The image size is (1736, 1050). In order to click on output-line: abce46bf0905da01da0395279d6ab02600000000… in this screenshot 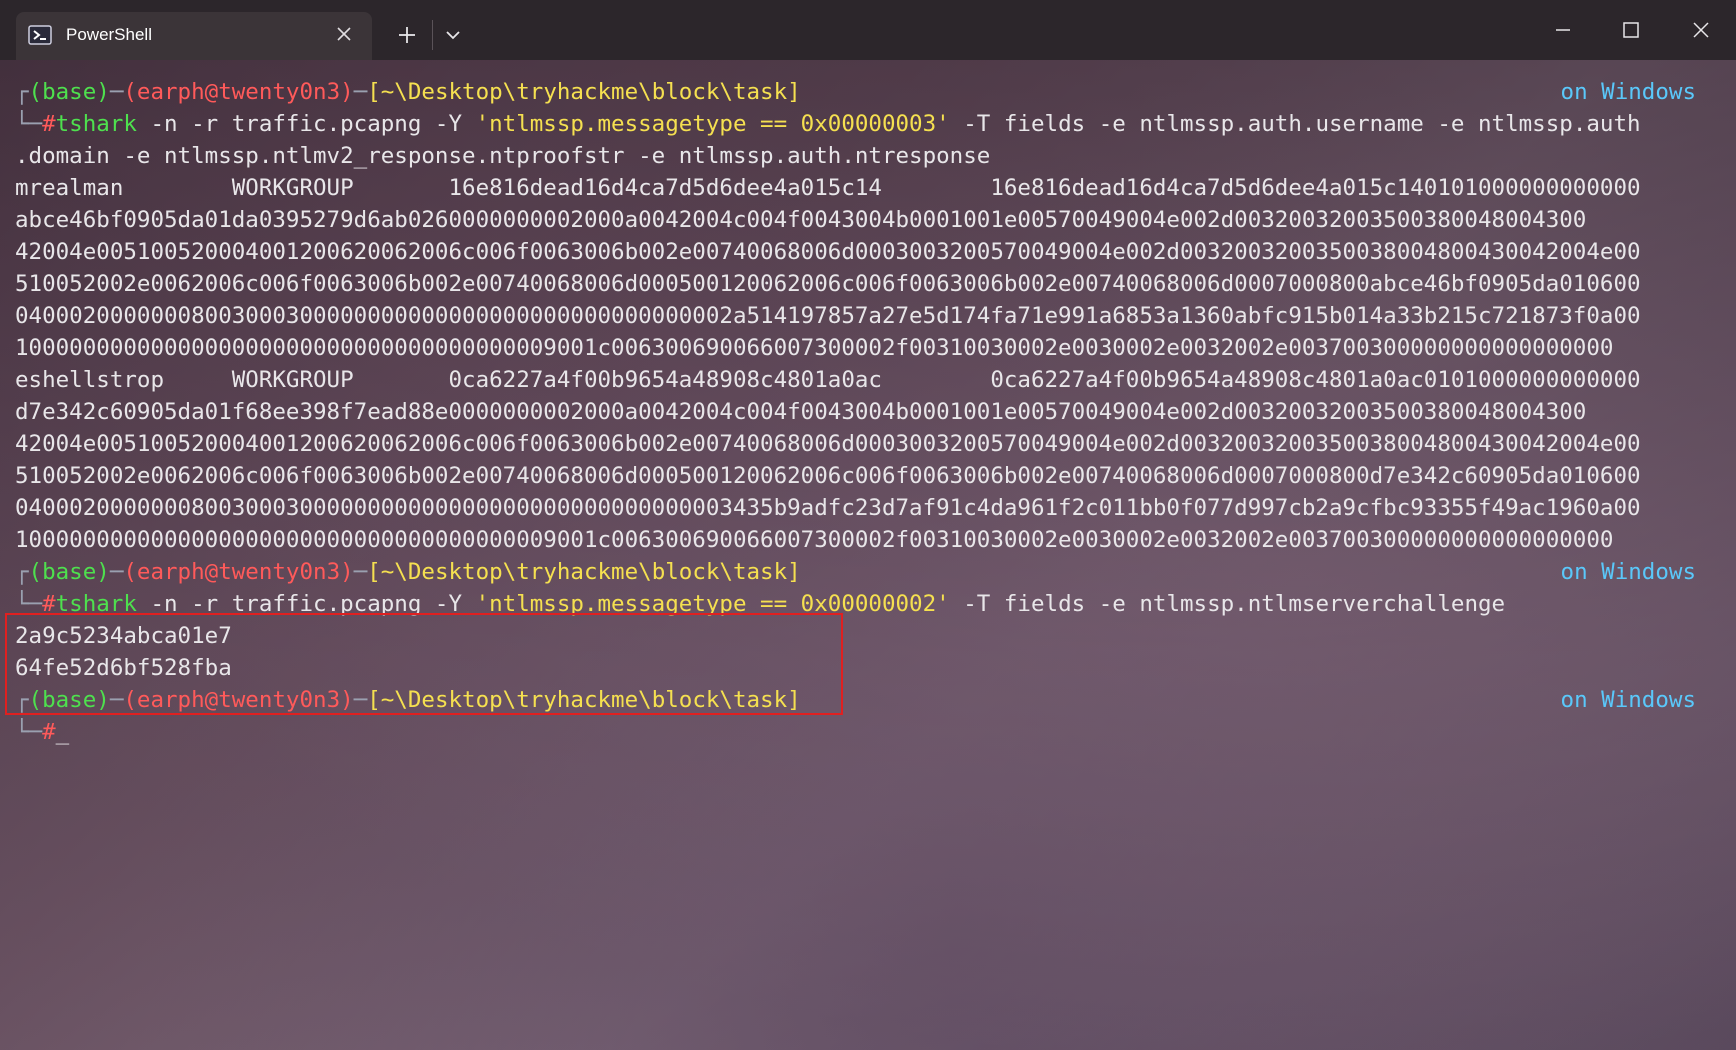, I will do `click(801, 220)`.